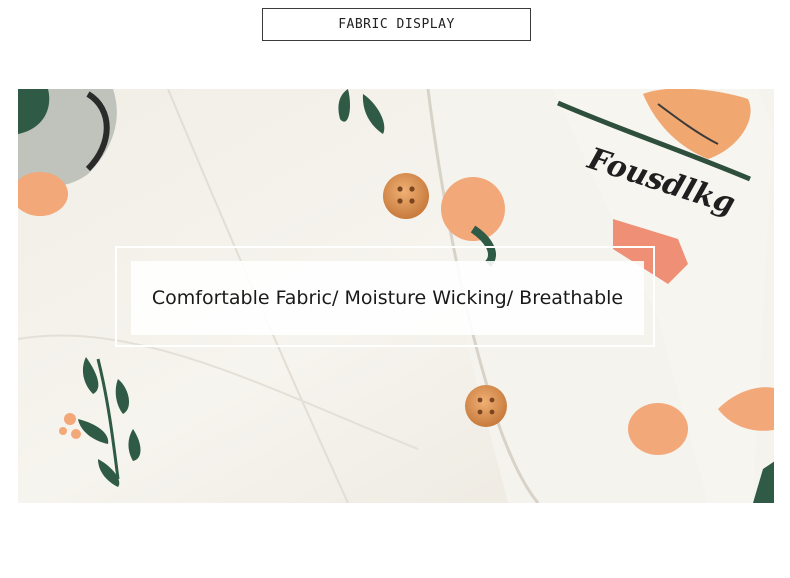 The height and width of the screenshot is (578, 790). Describe the element at coordinates (396, 24) in the screenshot. I see `section-title: FABRIC DISPLAY` at that location.